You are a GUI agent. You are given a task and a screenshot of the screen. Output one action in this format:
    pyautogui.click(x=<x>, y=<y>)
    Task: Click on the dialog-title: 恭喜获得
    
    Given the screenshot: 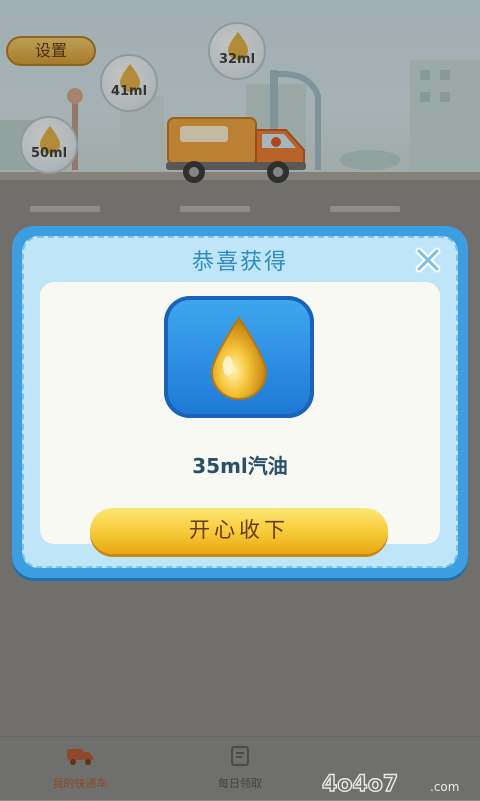 What is the action you would take?
    pyautogui.click(x=239, y=262)
    